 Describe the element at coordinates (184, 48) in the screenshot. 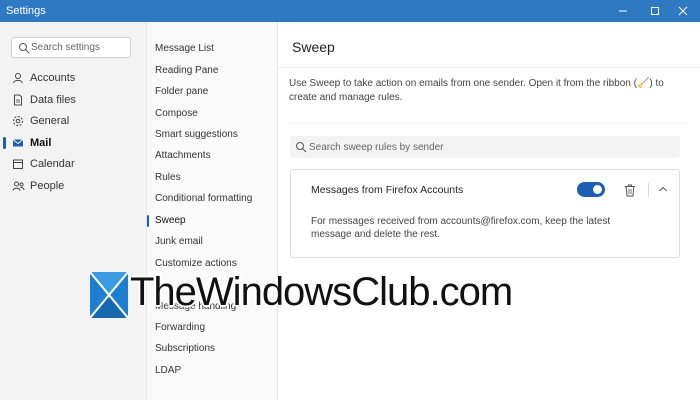

I see `submenu-item-label: Message List` at that location.